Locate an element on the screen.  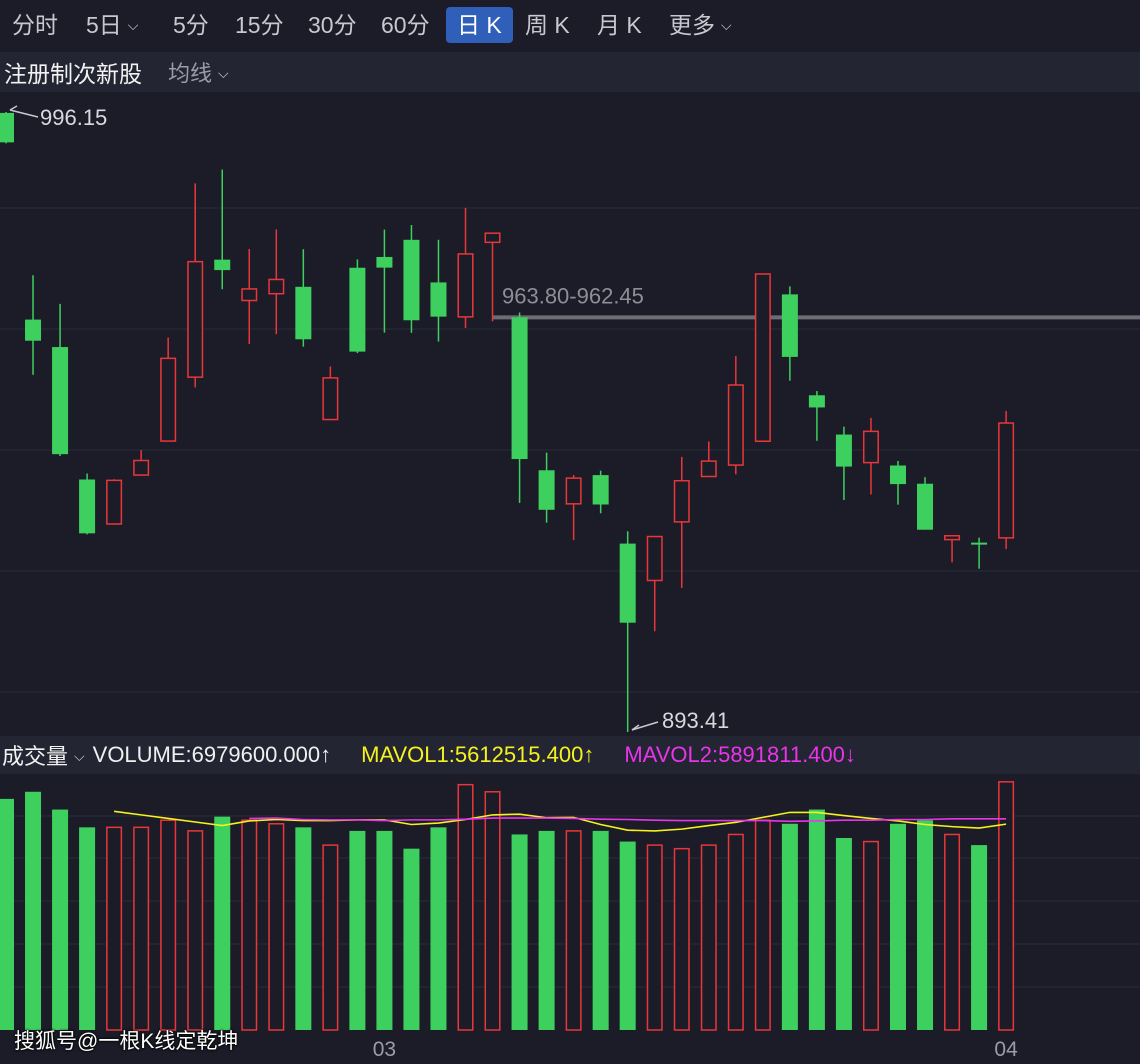
mavol2-value: MAVOL2:5891811.400↓ is located at coordinates (740, 754).